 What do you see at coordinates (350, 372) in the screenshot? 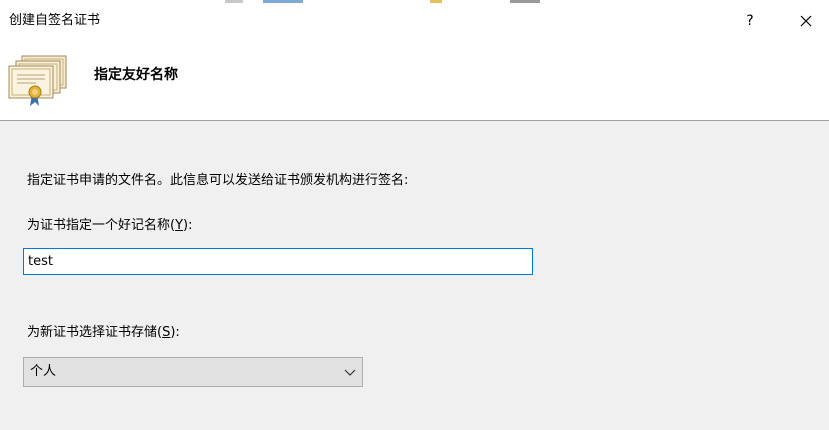
I see `chevron-down-icon` at bounding box center [350, 372].